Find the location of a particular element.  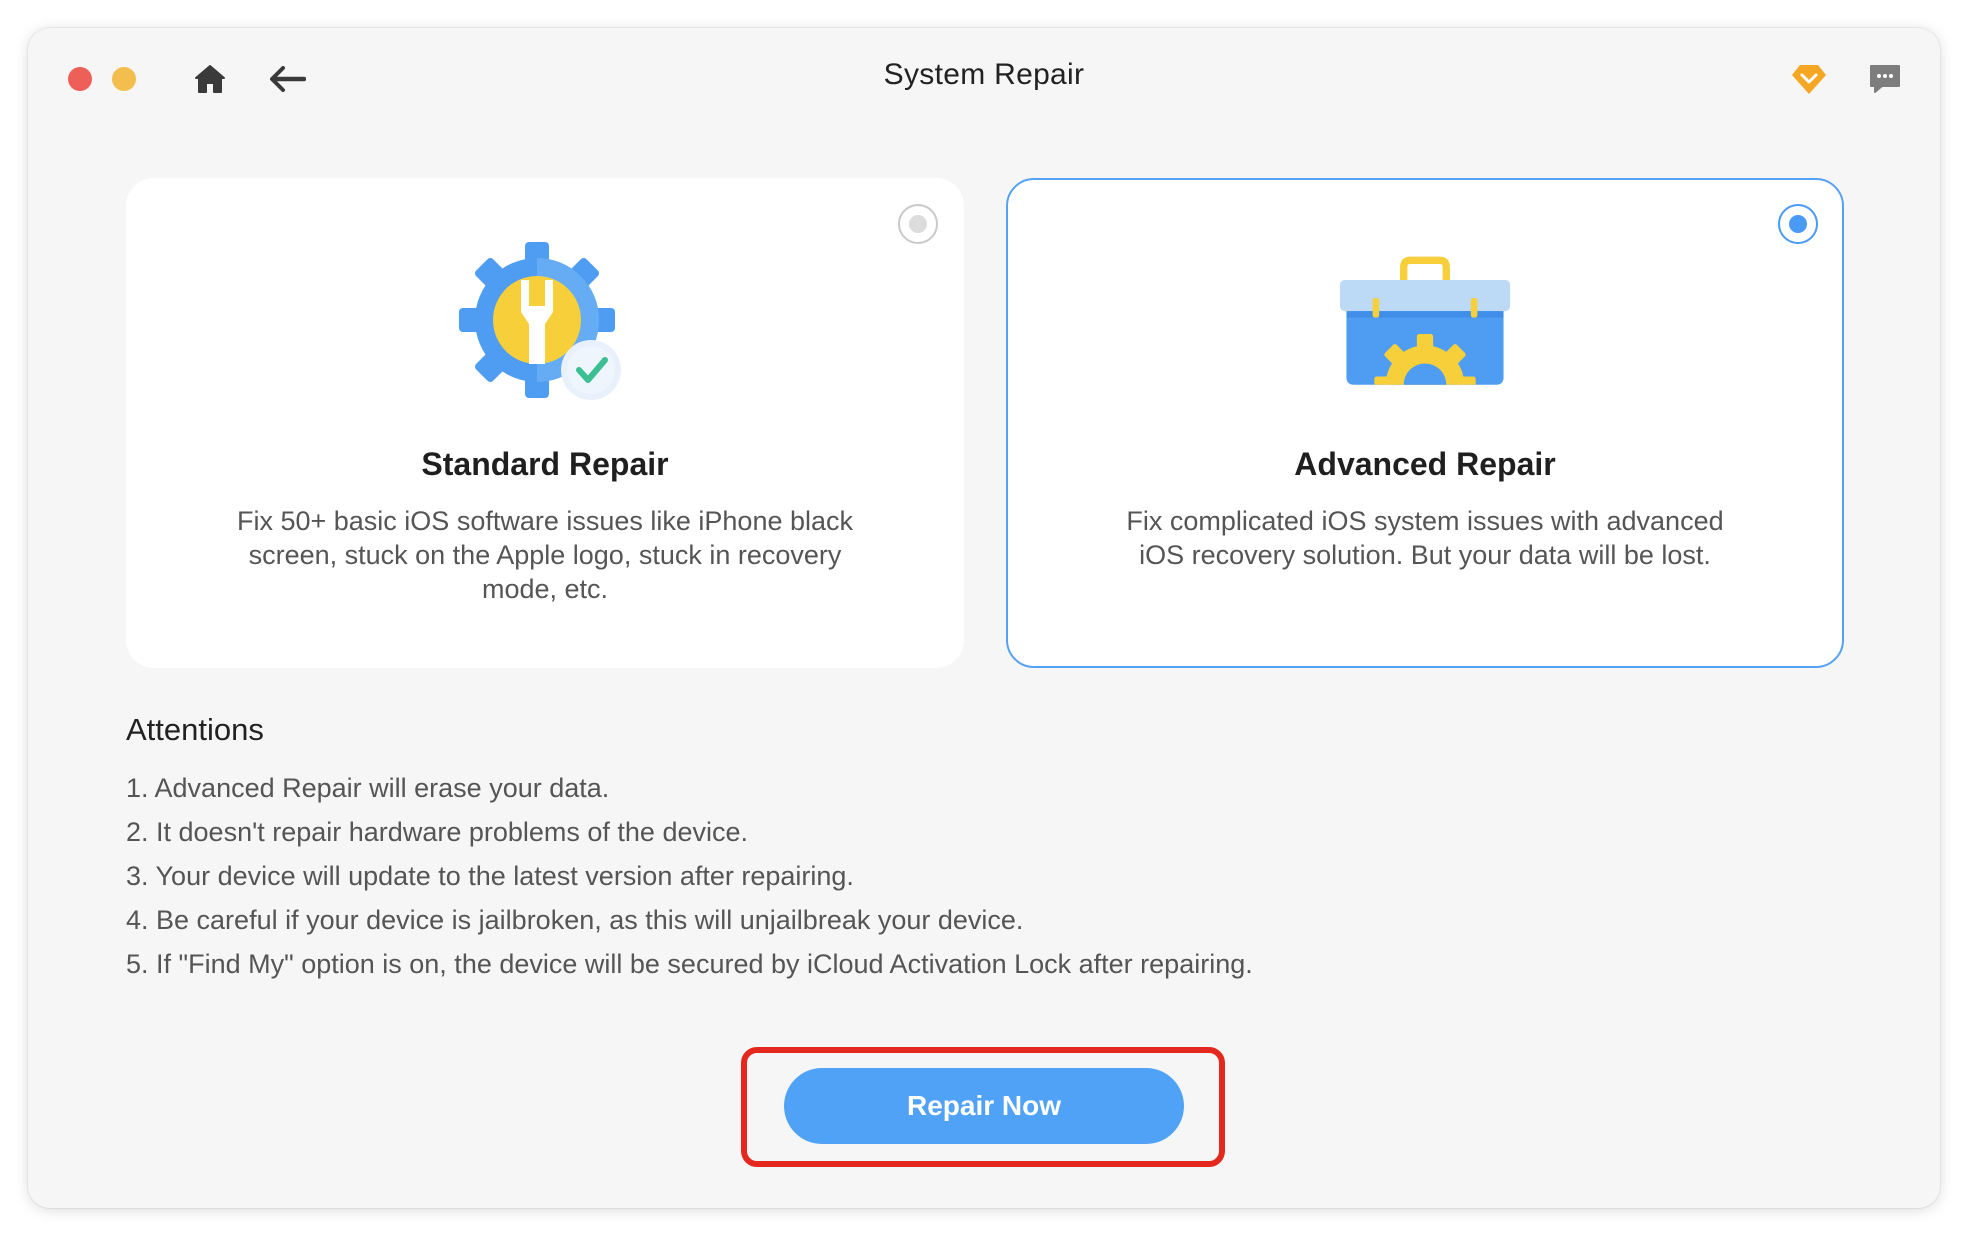

toolbox-icon is located at coordinates (1425, 320).